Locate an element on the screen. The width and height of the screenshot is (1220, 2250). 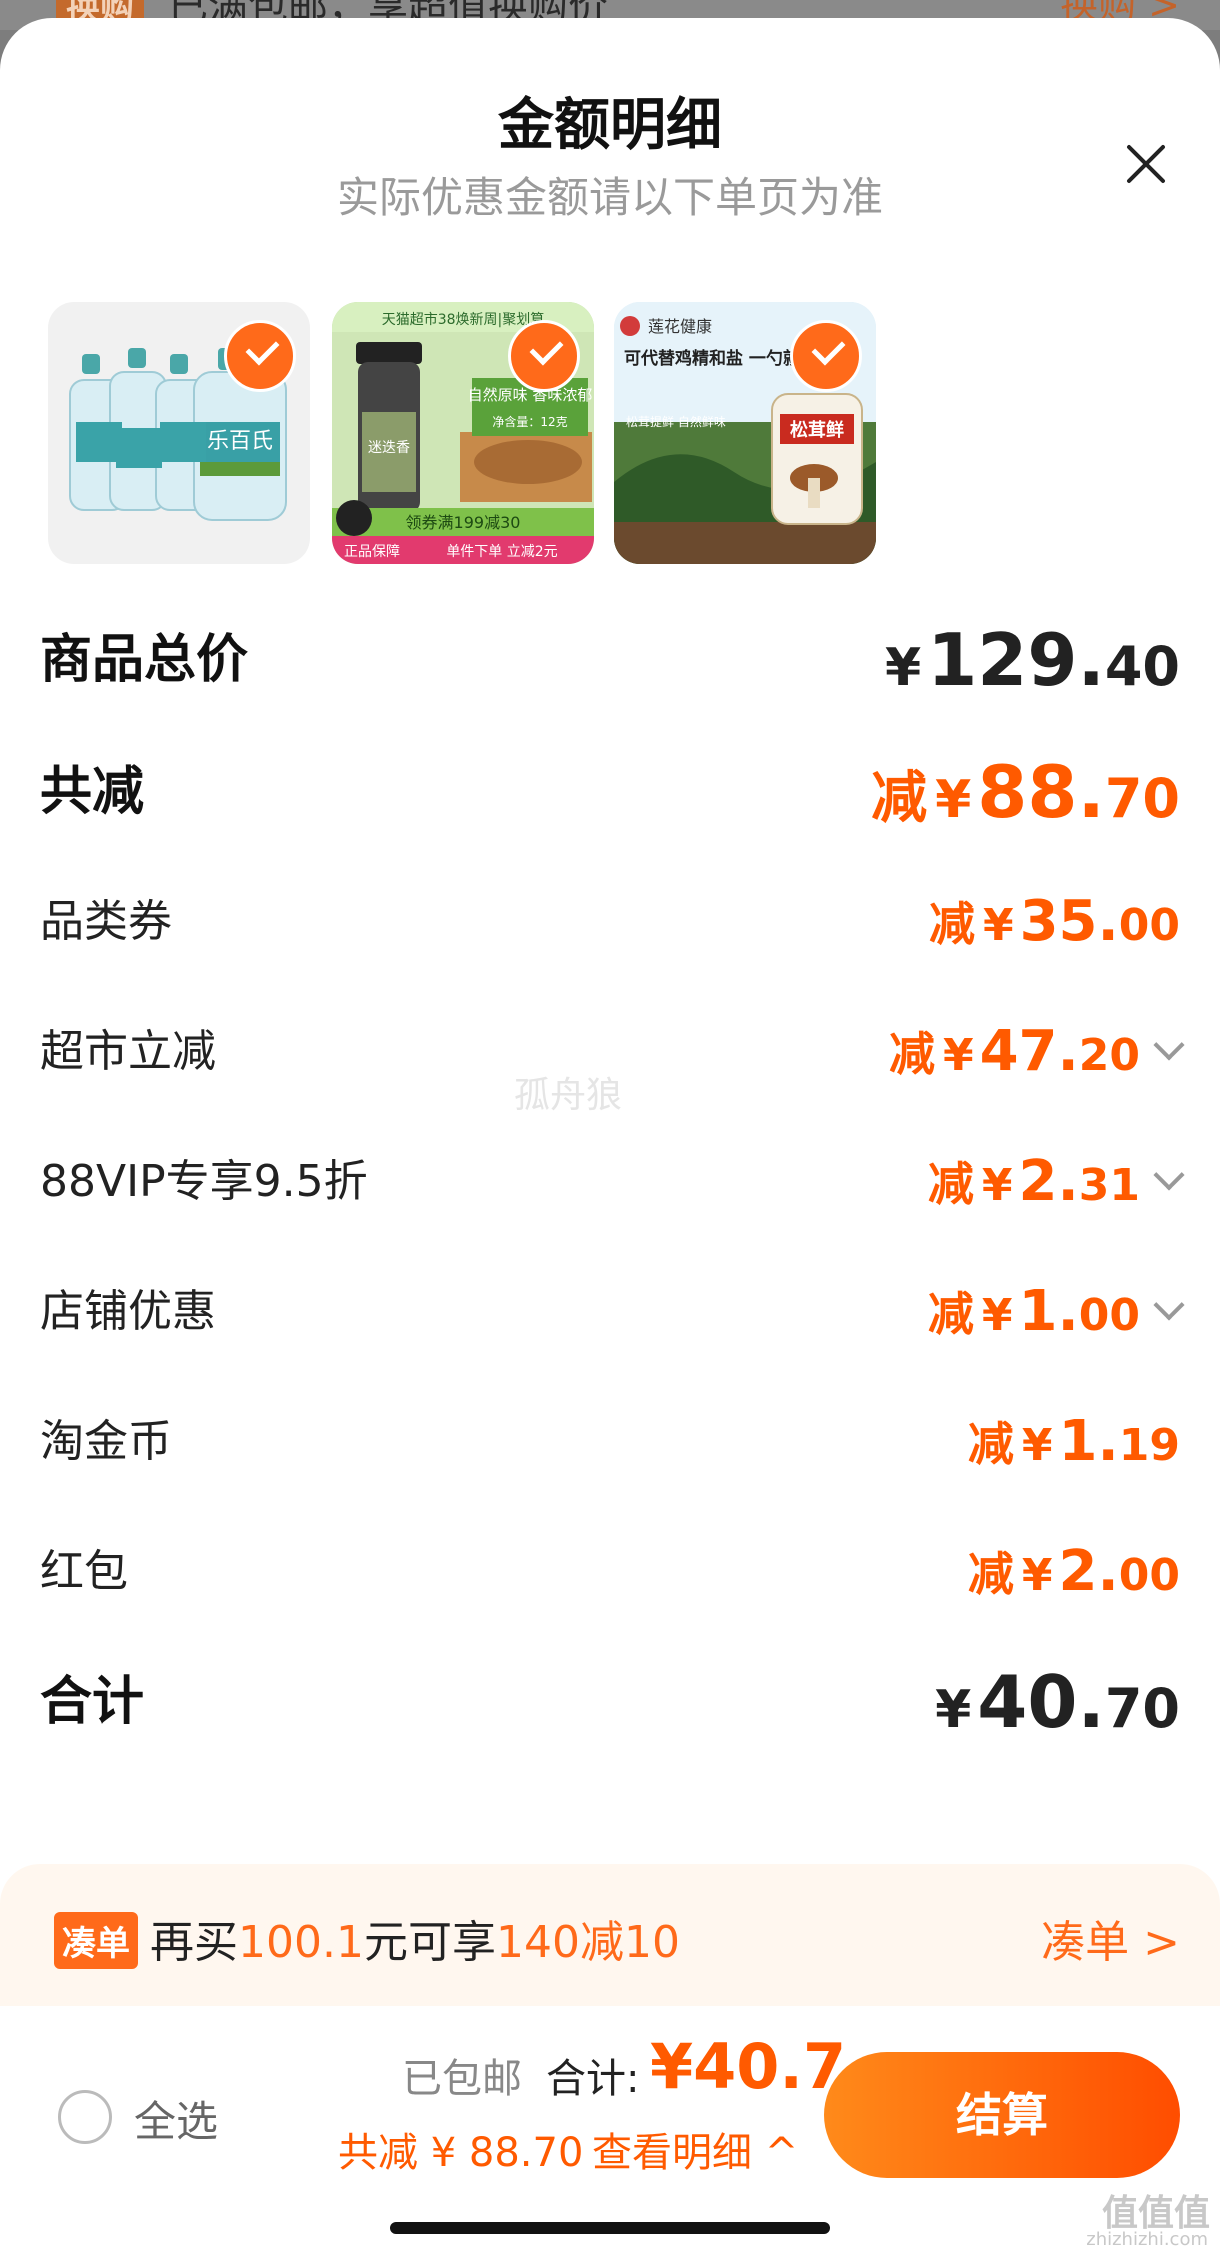
home-indicator is located at coordinates (610, 2228).